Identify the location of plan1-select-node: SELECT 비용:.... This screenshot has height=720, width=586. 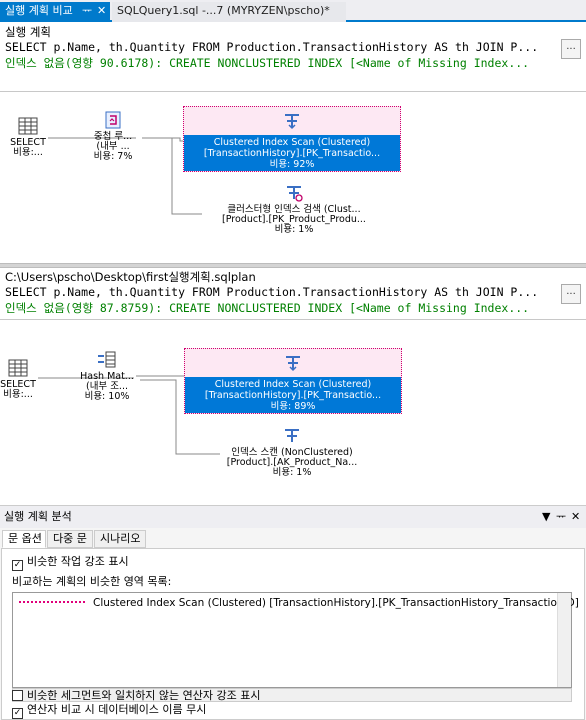
(28, 137).